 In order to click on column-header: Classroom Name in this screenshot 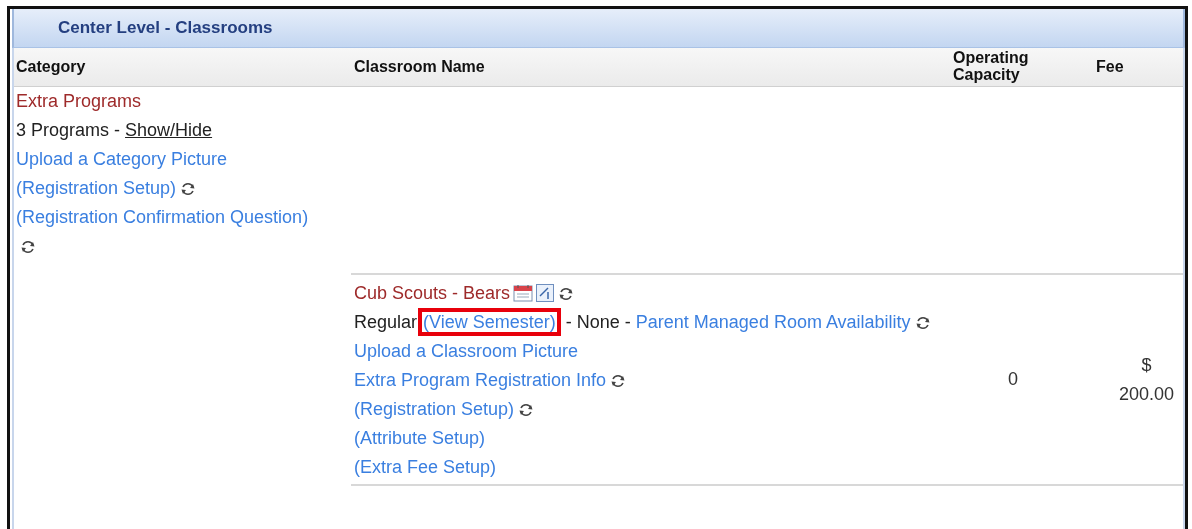, I will do `click(651, 67)`.